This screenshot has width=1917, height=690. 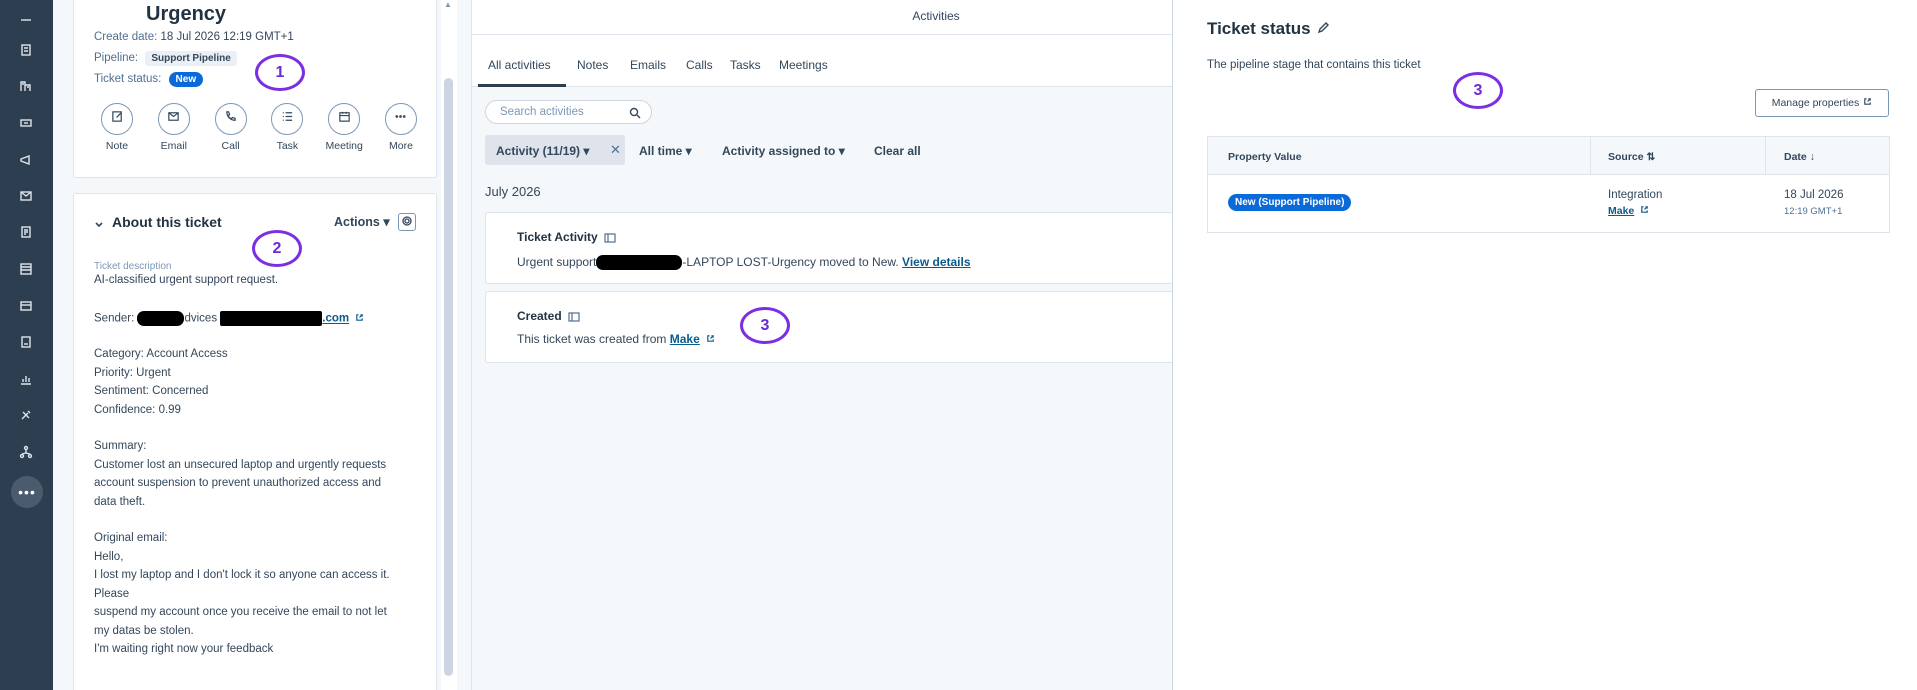 I want to click on activities-header: Activities, so click(x=822, y=17).